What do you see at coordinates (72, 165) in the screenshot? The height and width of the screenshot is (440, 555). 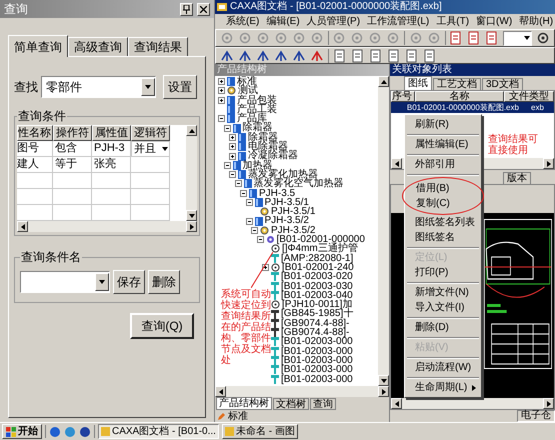 I see `table-cell: 等于` at bounding box center [72, 165].